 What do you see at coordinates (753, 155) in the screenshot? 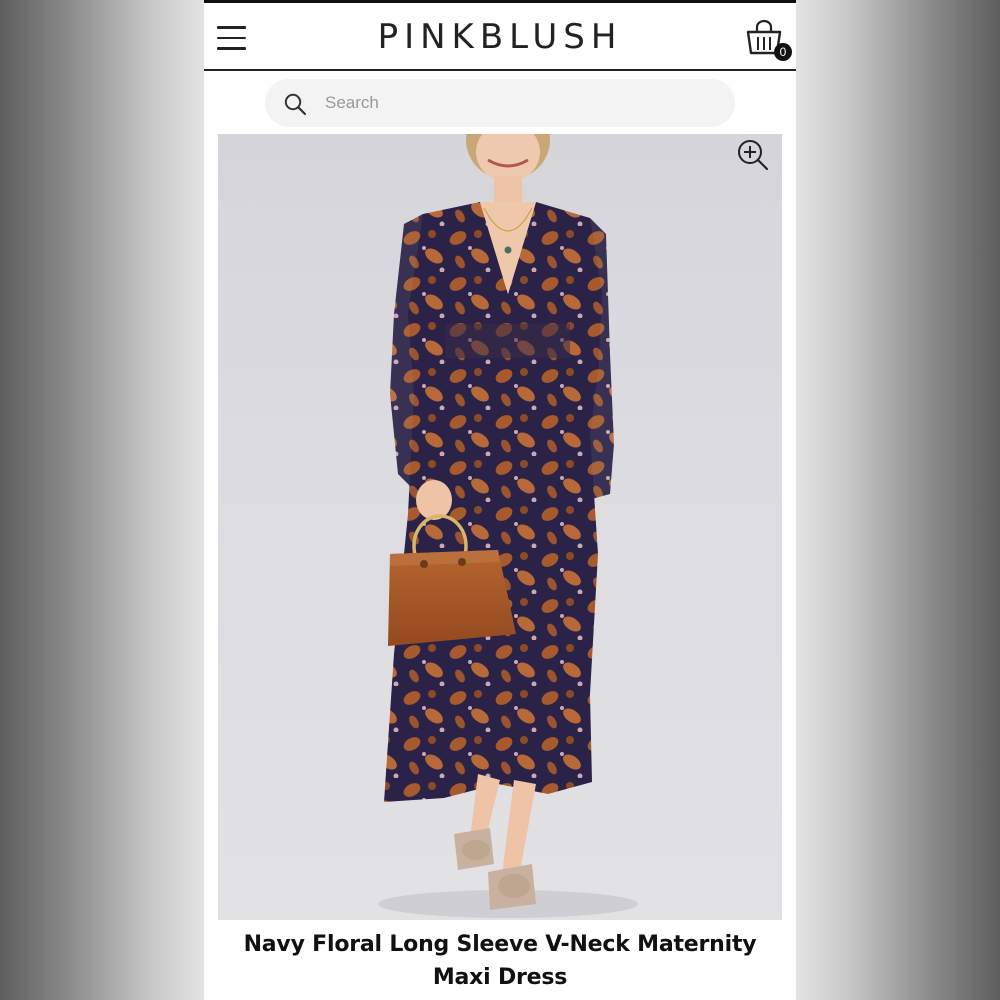
I see `zoom-in-icon` at bounding box center [753, 155].